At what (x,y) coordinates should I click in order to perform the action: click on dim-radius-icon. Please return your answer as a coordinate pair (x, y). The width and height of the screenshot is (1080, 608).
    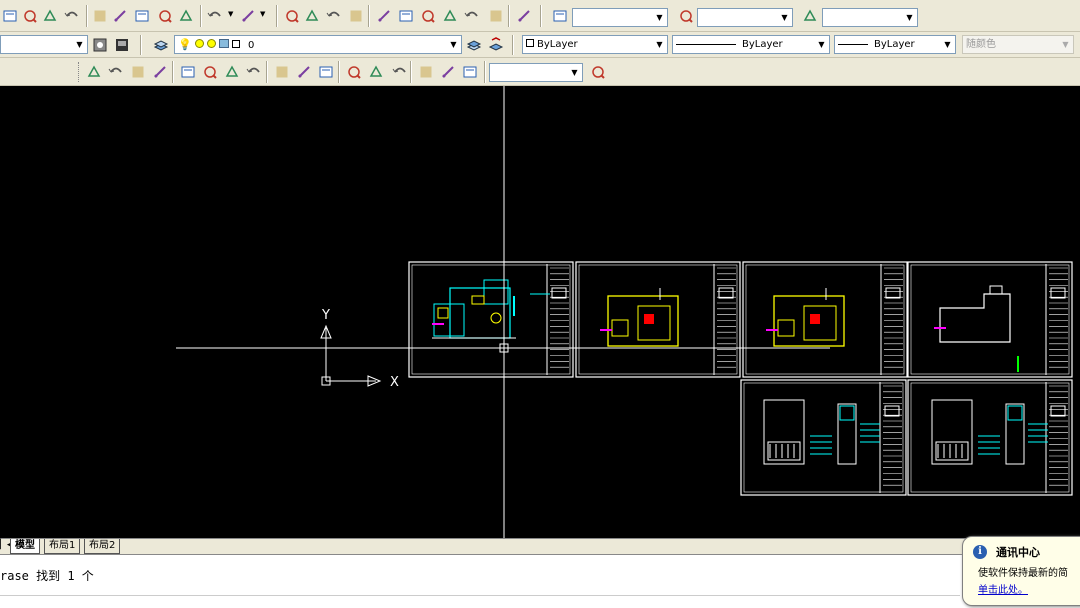
    Looking at the image, I should click on (188, 72).